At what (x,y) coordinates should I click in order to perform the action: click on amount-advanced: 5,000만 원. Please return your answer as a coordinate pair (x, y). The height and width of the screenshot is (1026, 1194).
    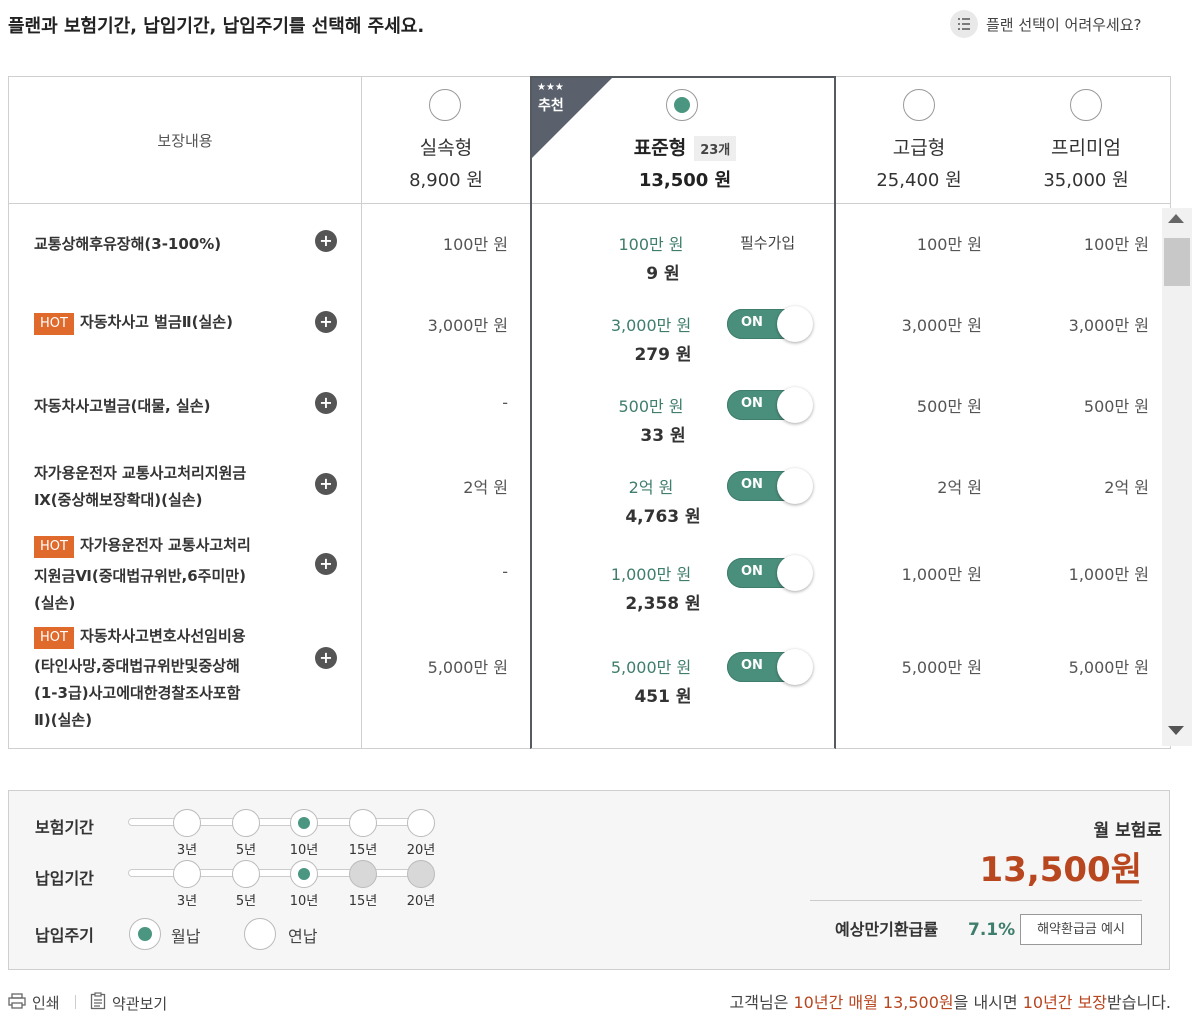
    Looking at the image, I should click on (941, 667).